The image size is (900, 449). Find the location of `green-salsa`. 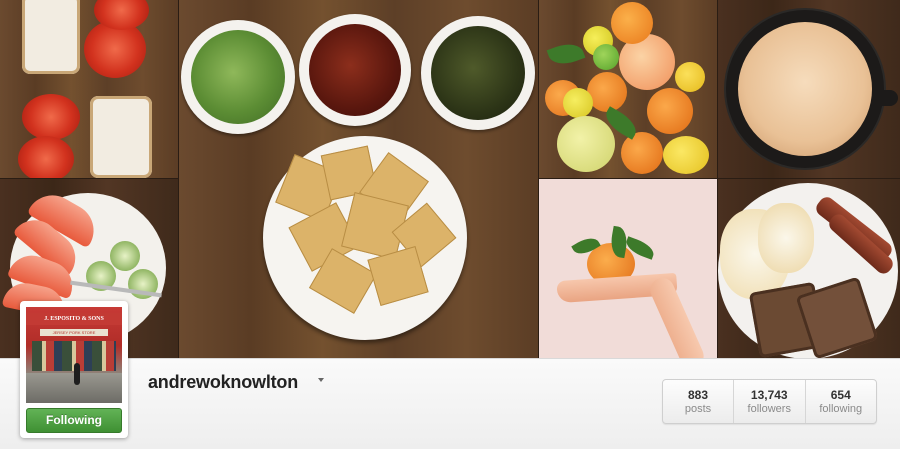

green-salsa is located at coordinates (238, 77).